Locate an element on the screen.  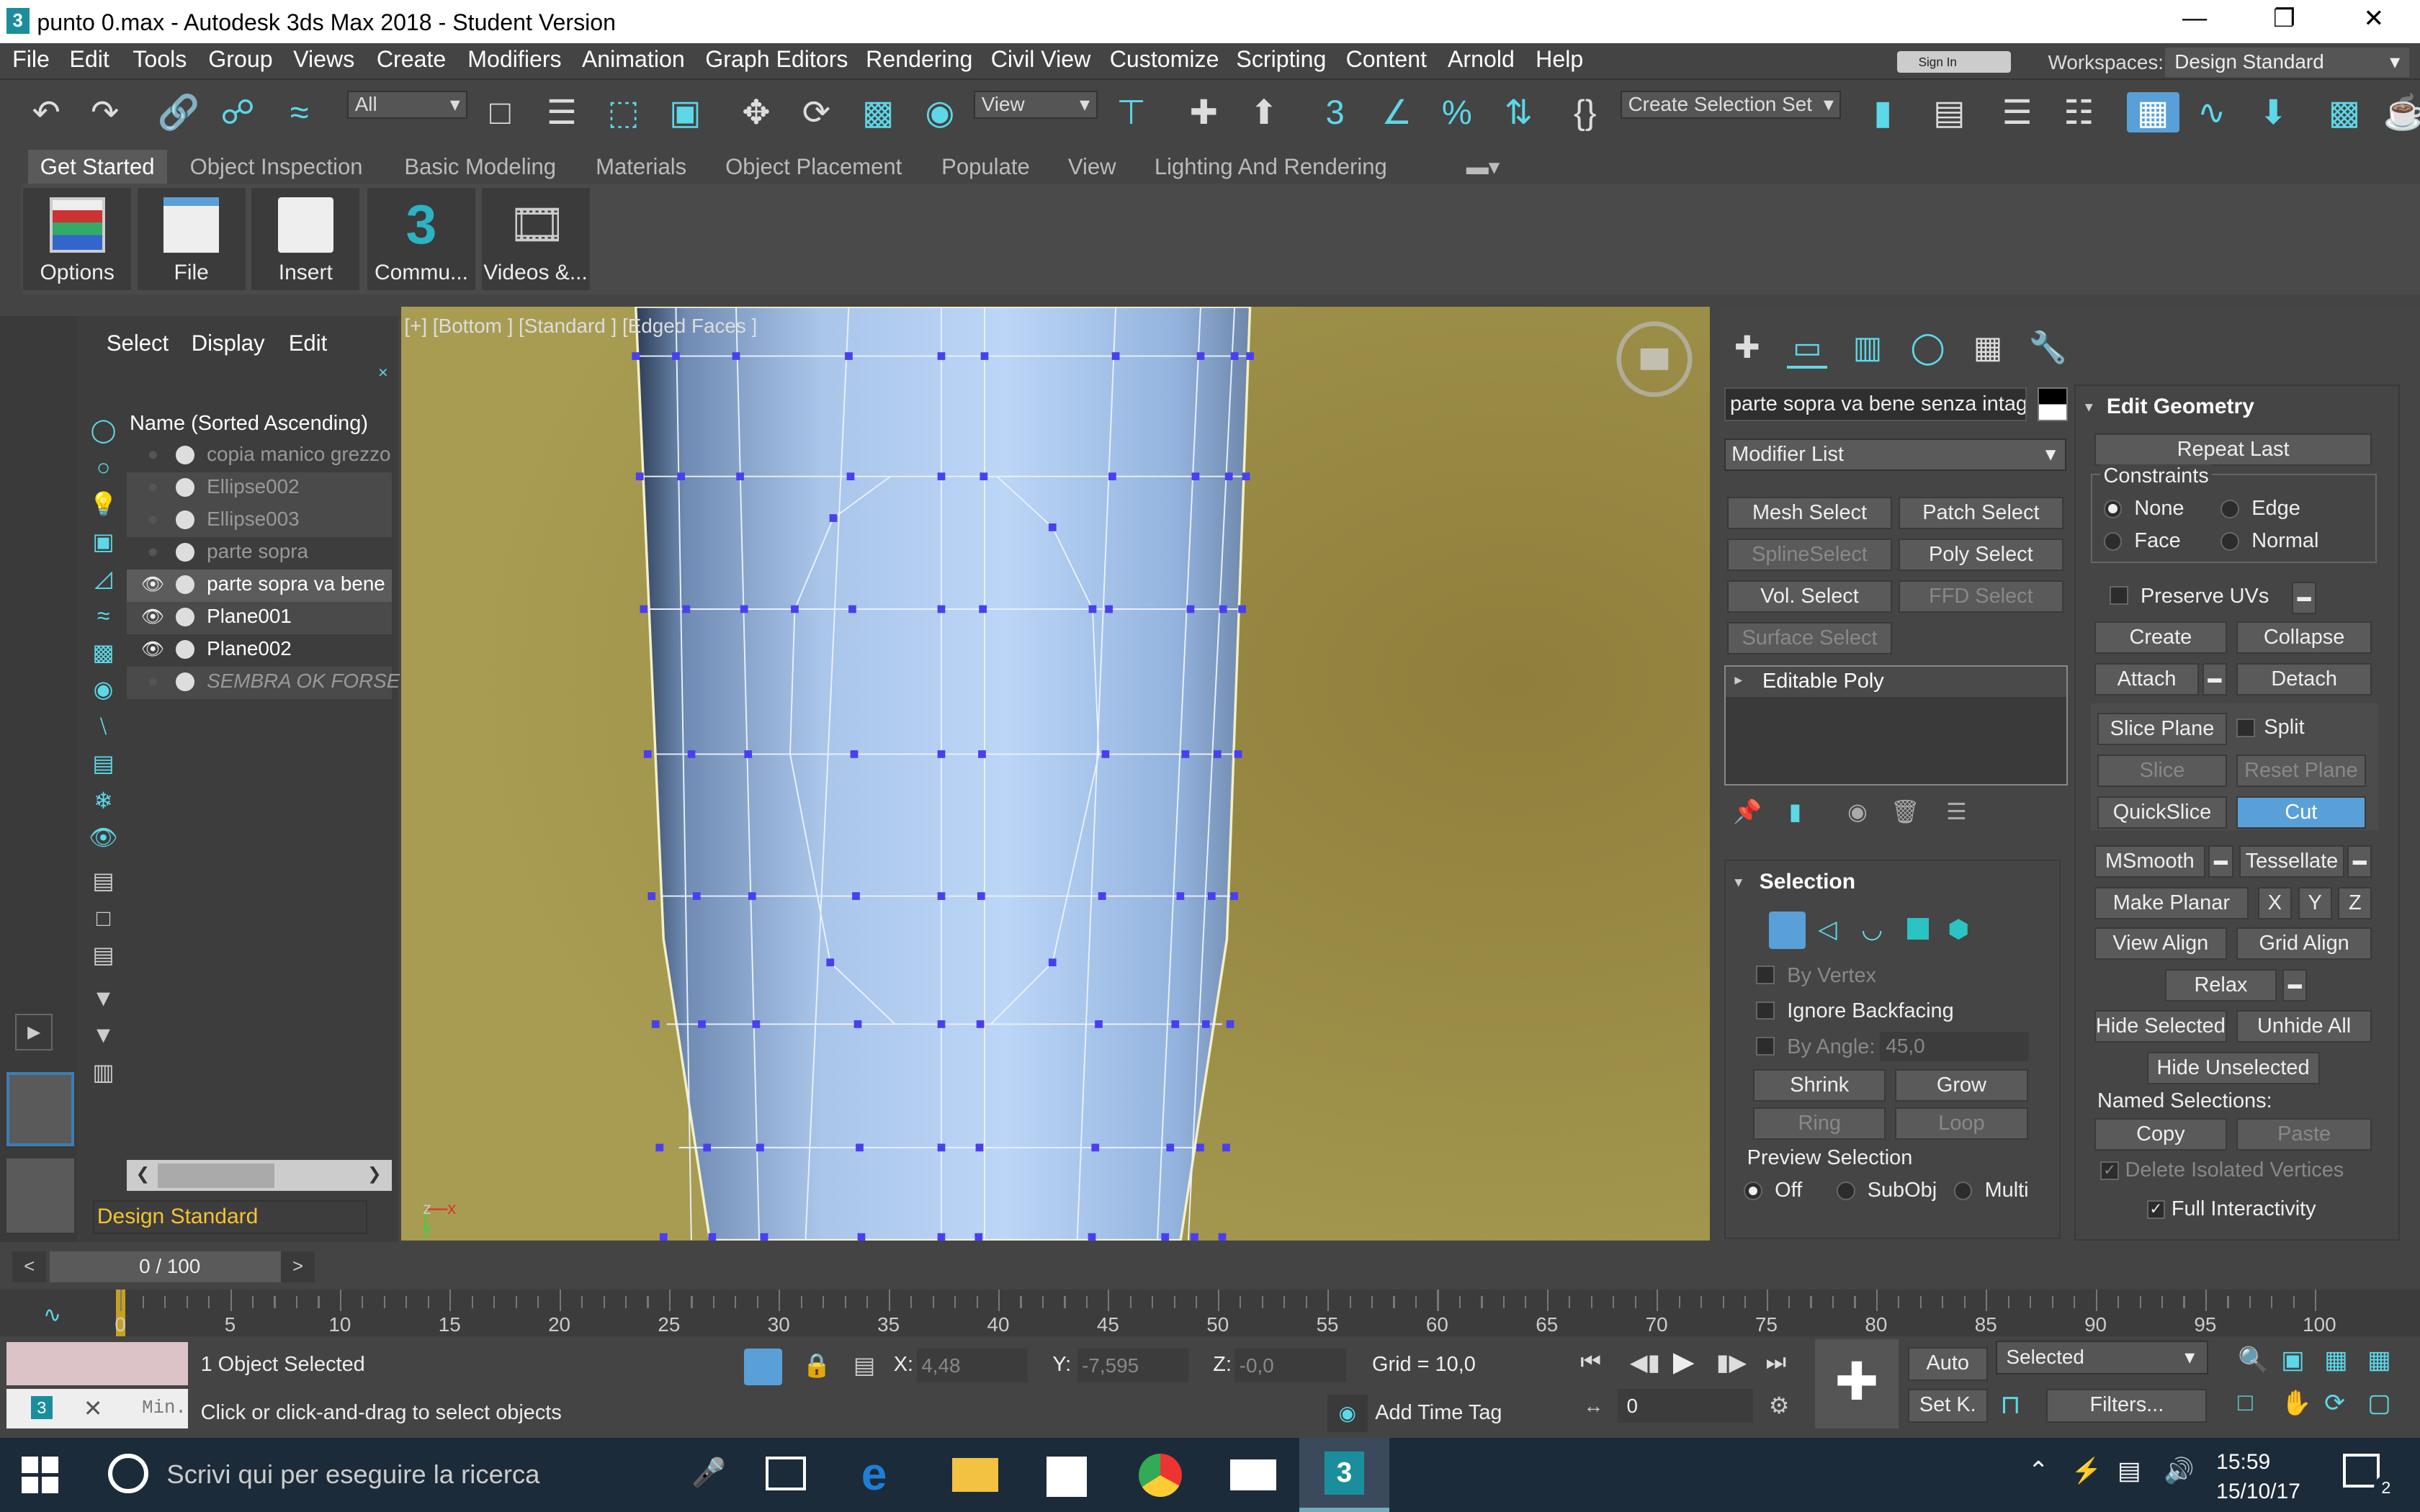
time-slider: < 0 / 100 > is located at coordinates (1216, 1267).